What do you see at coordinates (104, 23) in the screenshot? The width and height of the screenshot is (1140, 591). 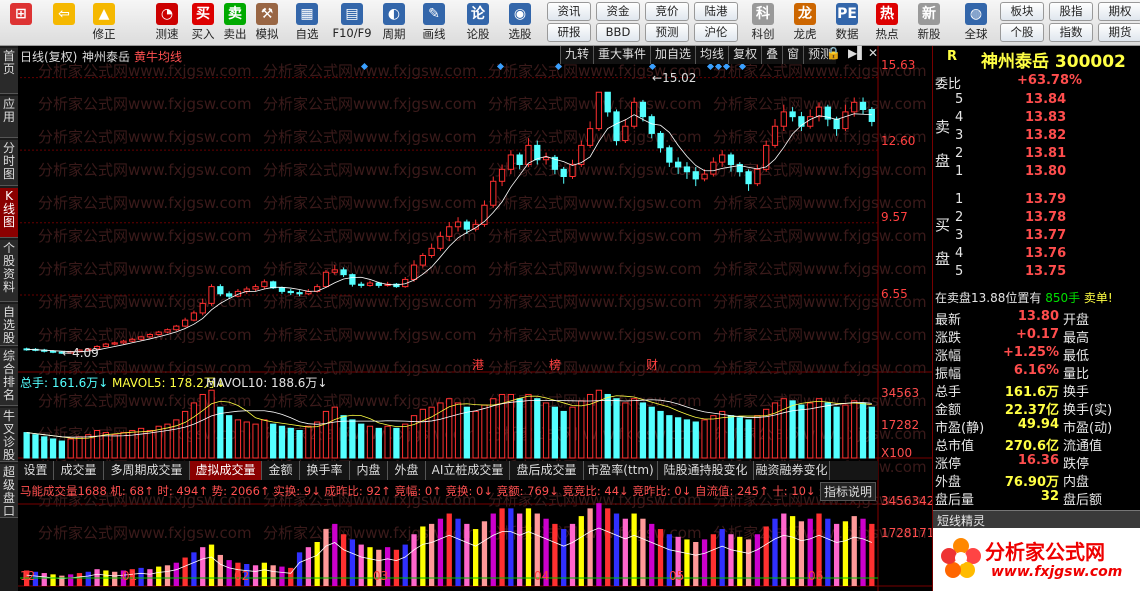 I see `toolbar-button-up-arrow: ▲ 修正` at bounding box center [104, 23].